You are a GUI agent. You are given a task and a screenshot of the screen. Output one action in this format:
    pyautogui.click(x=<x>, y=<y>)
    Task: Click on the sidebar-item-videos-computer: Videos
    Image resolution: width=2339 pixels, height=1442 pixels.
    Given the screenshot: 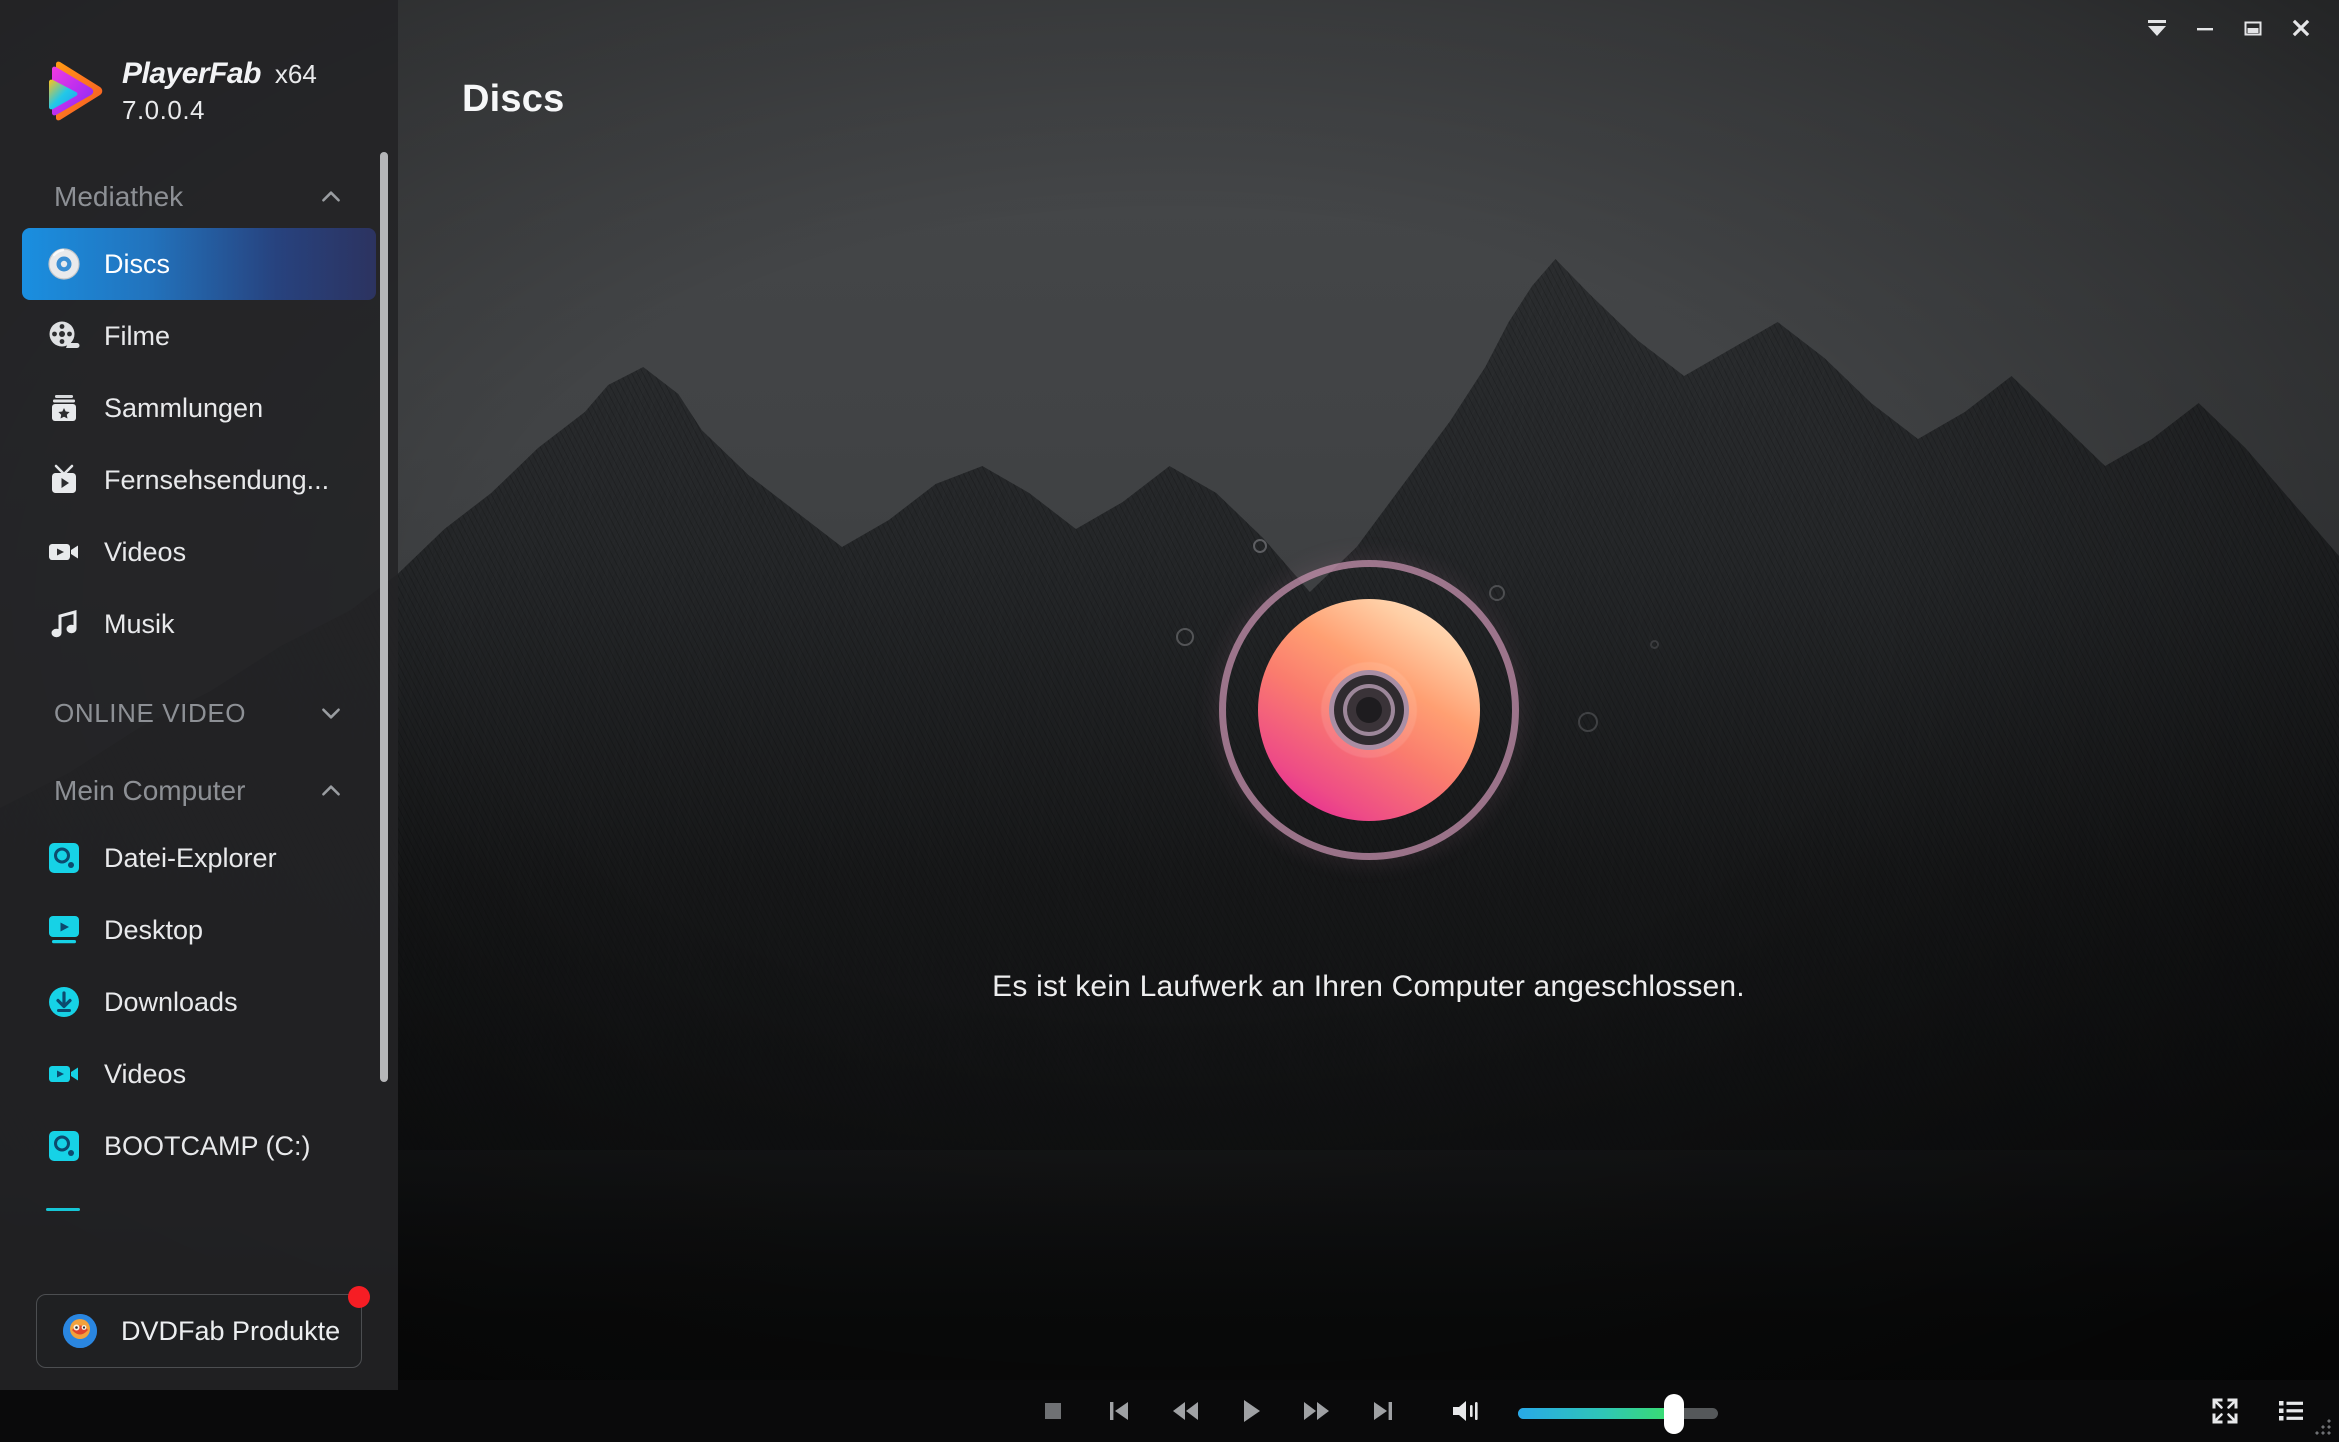 What is the action you would take?
    pyautogui.click(x=199, y=1074)
    